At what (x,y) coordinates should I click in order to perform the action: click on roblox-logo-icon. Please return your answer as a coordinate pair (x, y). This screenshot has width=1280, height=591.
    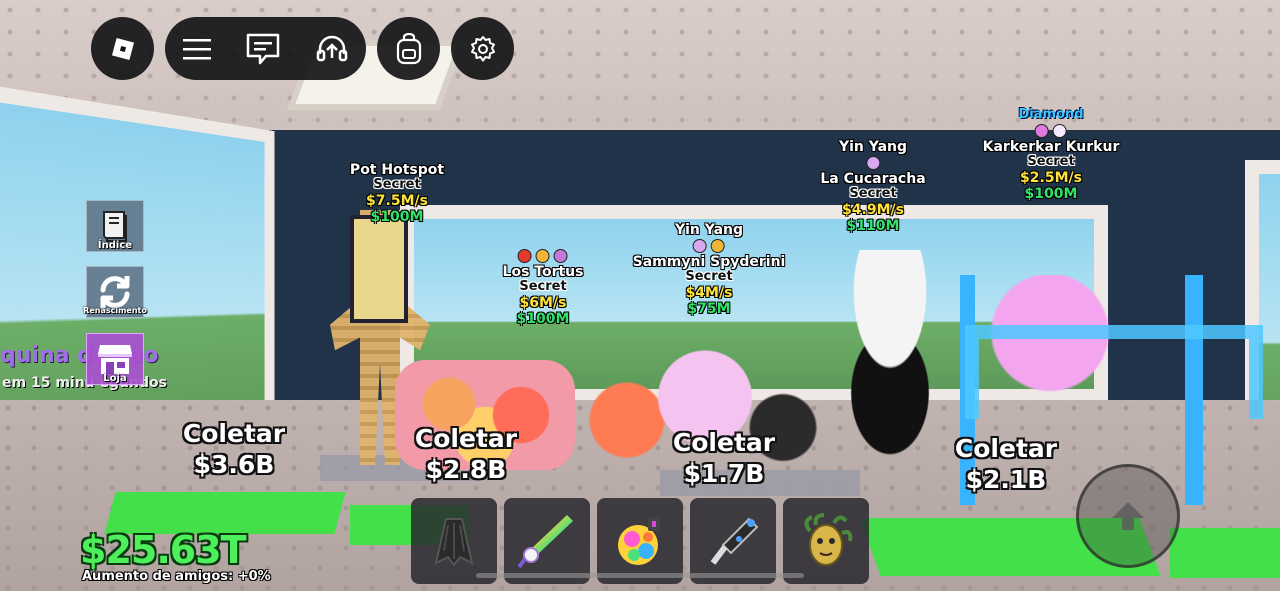
    Looking at the image, I should click on (123, 49).